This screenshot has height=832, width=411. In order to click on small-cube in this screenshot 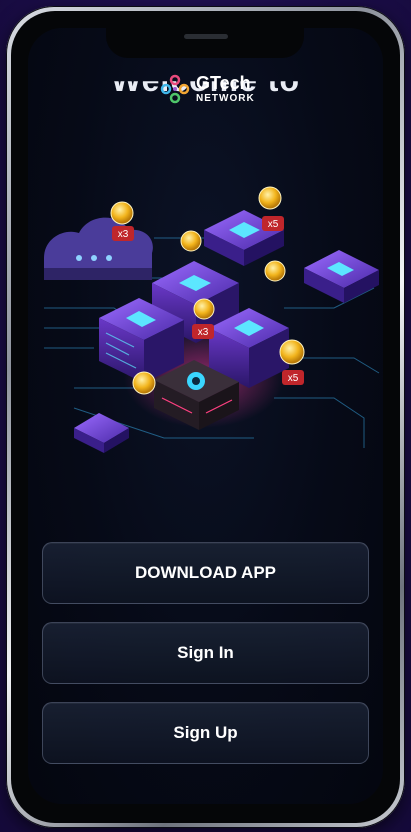, I will do `click(101, 433)`.